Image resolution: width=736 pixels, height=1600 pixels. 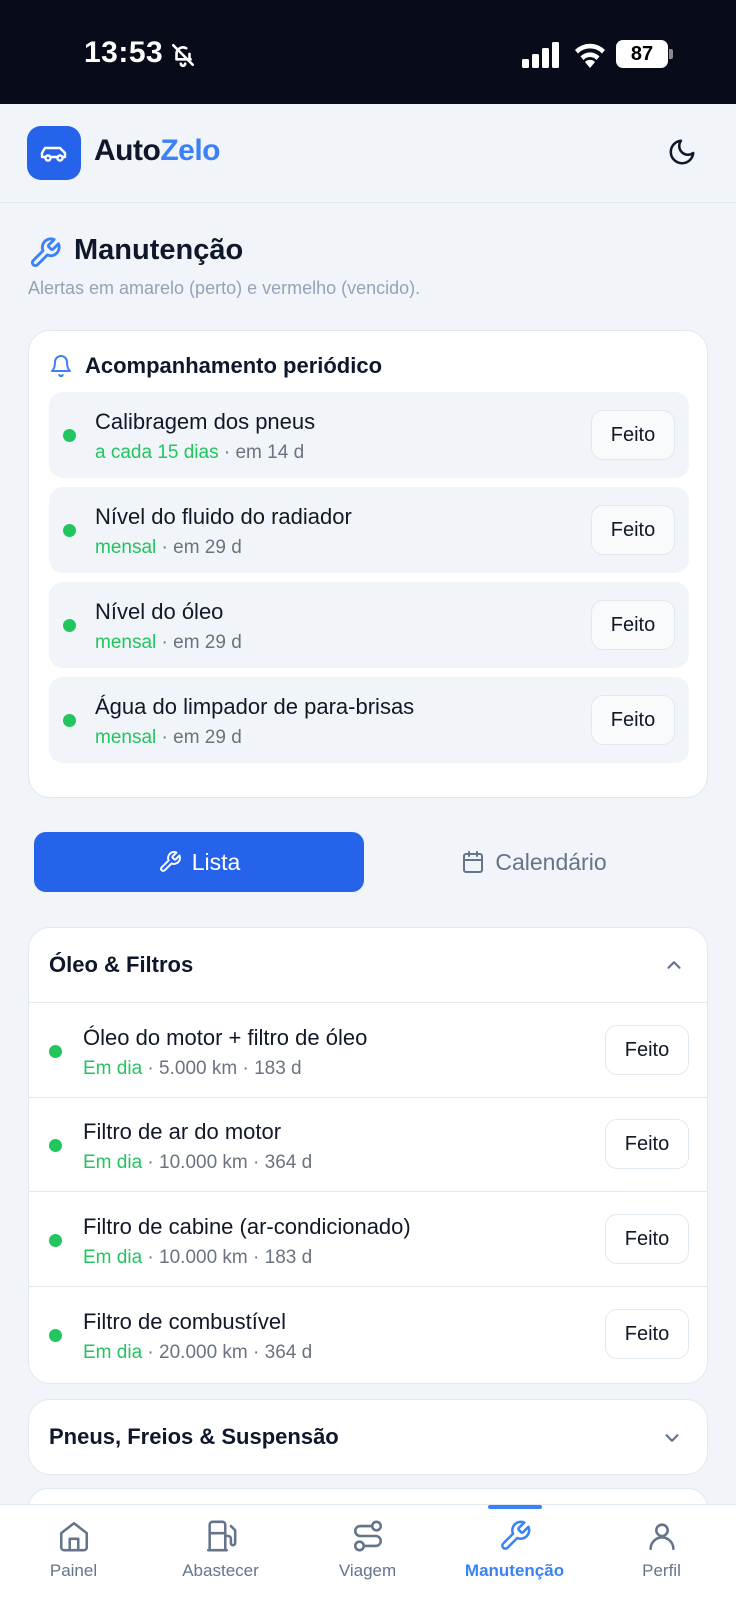 I want to click on maintenance-item-name: Filtro de ar do motor, so click(x=182, y=1131).